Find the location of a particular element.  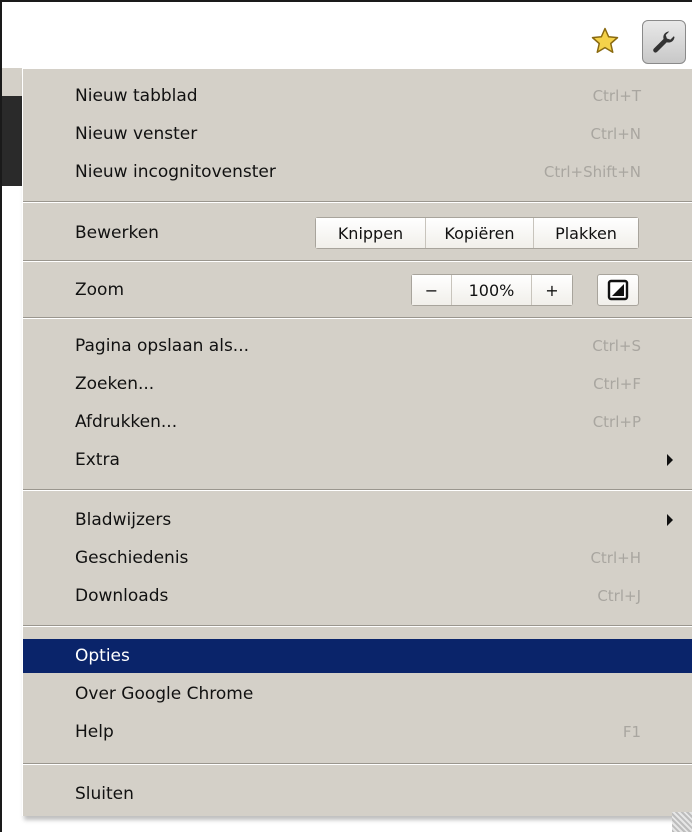

menu-item-shortcut: Ctrl+P is located at coordinates (616, 422).